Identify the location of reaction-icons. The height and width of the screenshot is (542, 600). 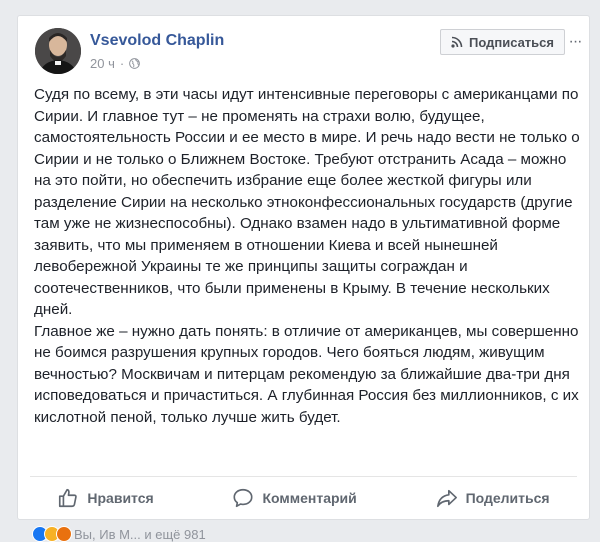
(52, 534).